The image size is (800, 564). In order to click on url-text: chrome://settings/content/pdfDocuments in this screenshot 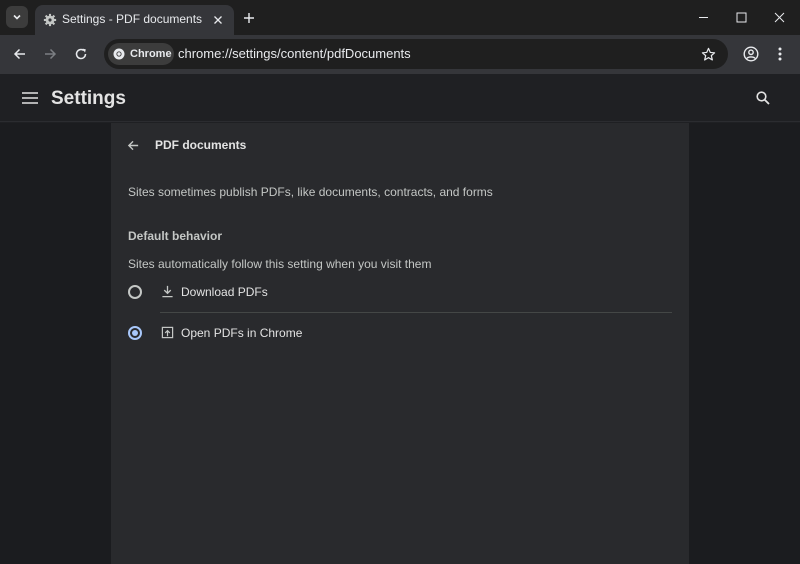, I will do `click(294, 53)`.